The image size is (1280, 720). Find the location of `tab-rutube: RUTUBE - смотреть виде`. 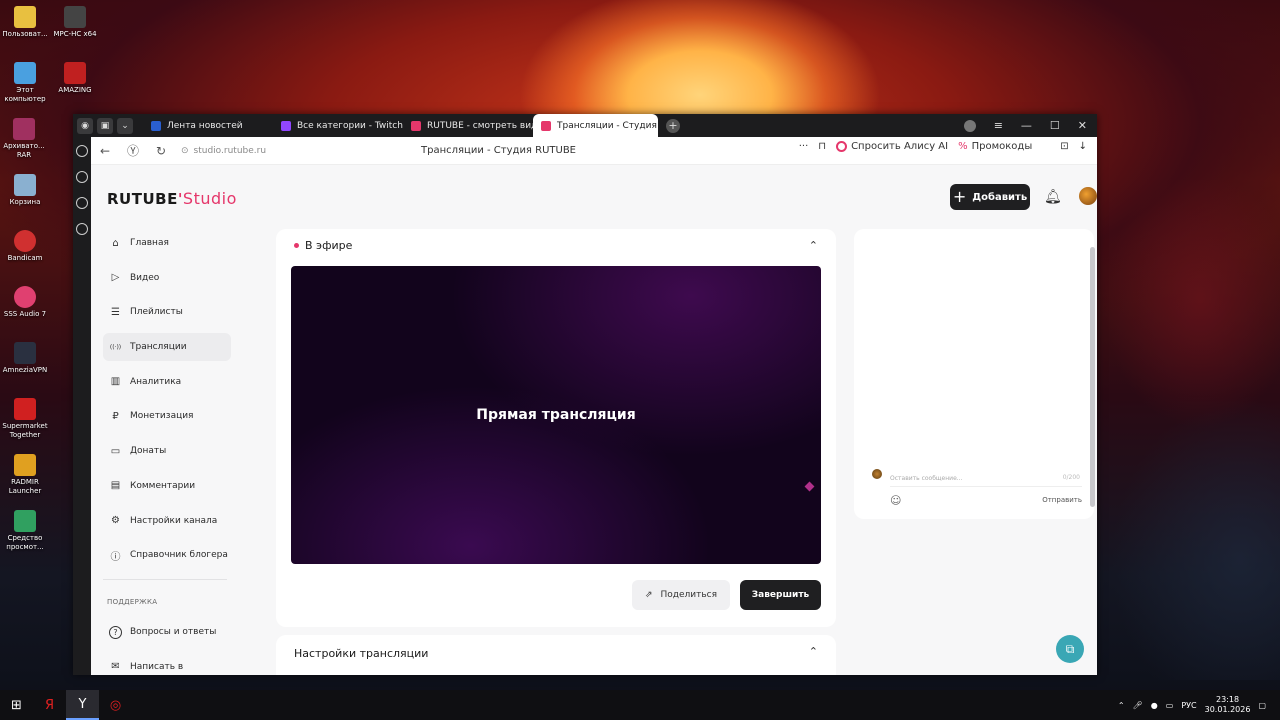

tab-rutube: RUTUBE - смотреть виде is located at coordinates (468, 125).